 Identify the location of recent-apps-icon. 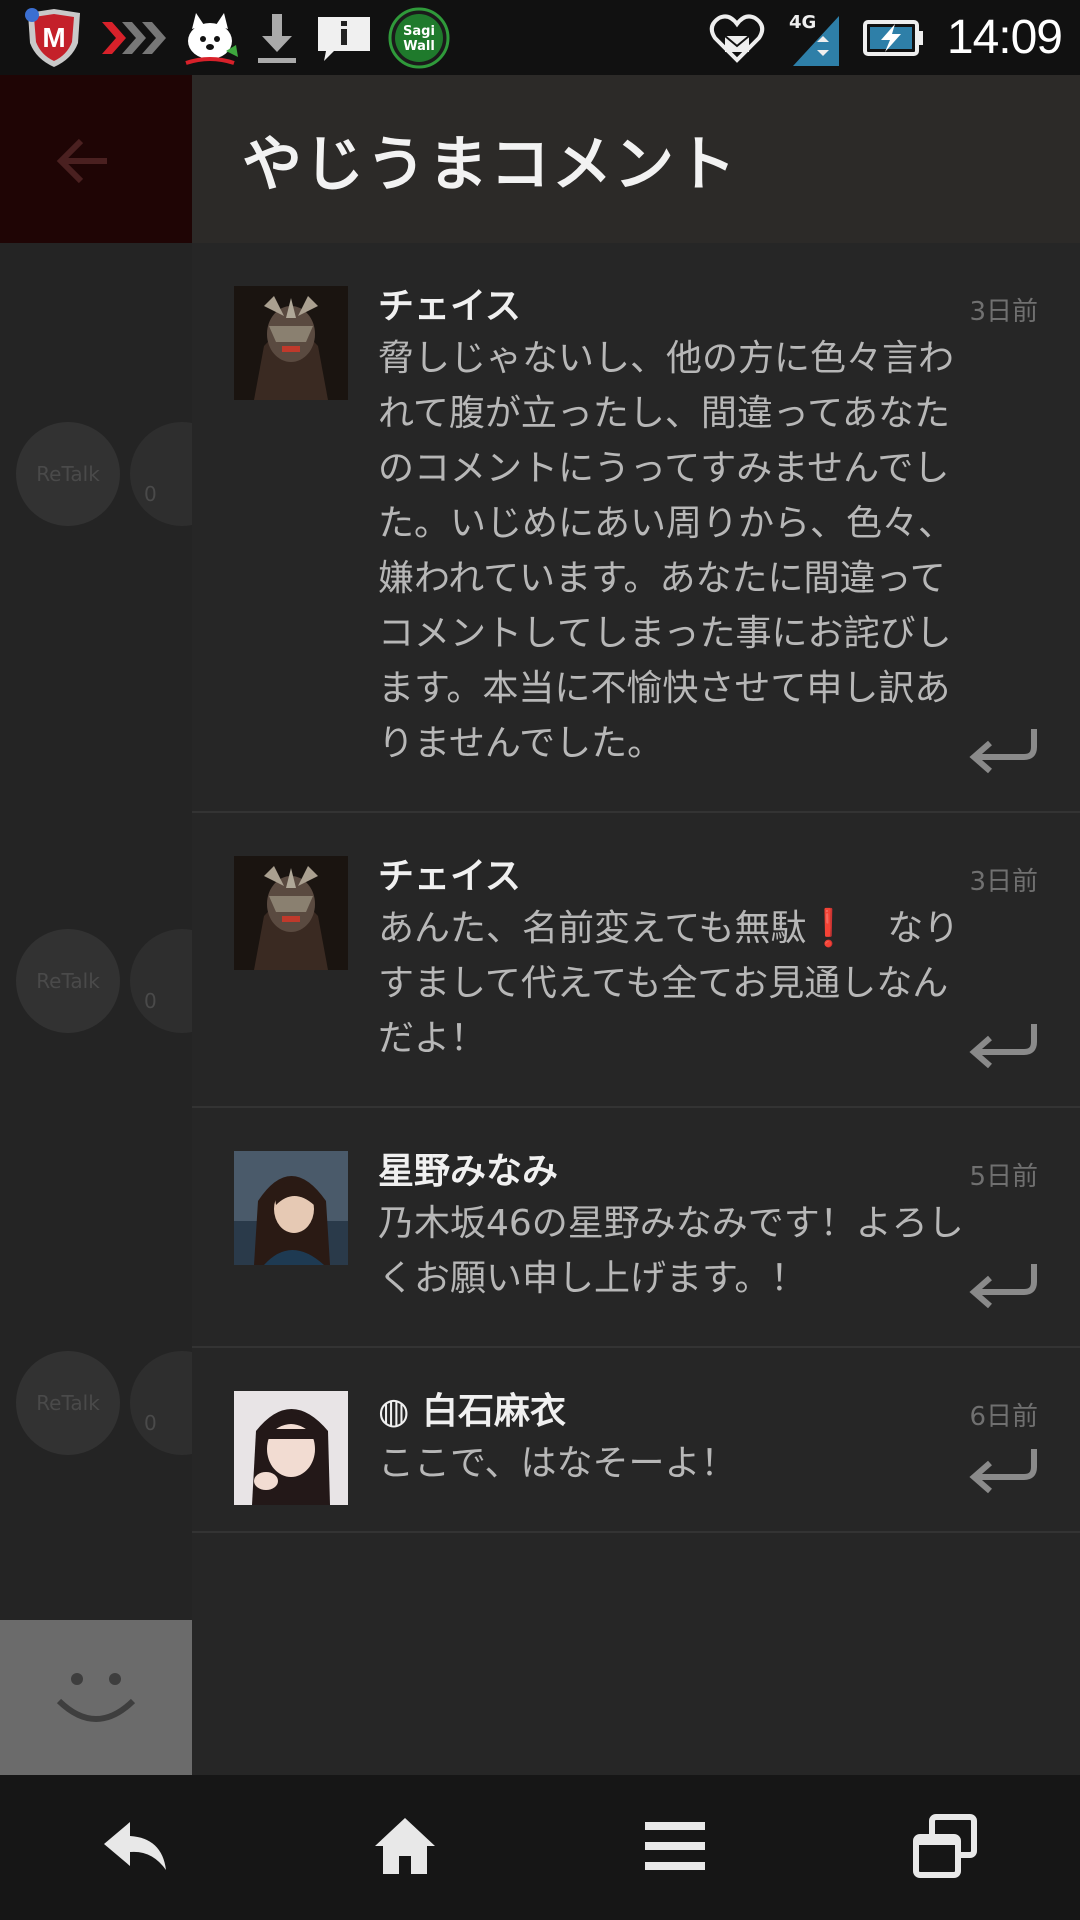
(945, 1848).